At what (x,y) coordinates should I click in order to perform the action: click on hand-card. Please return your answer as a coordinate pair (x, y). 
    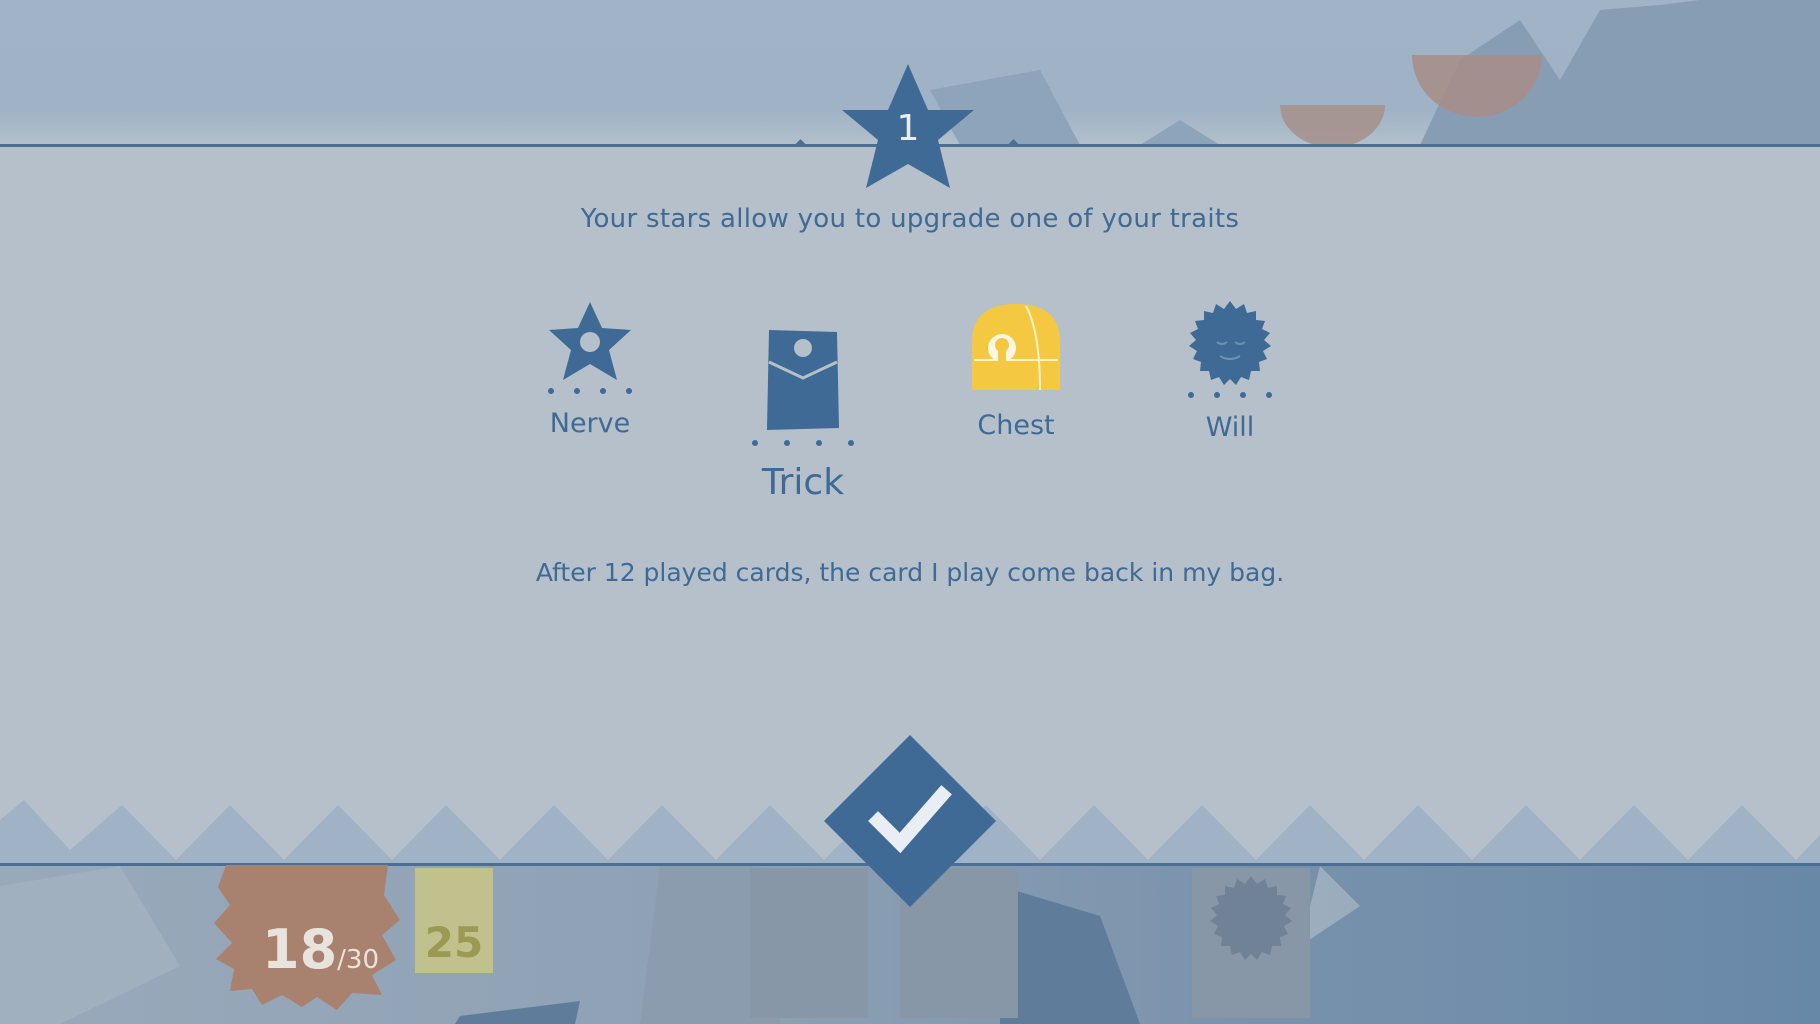
    Looking at the image, I should click on (1251, 943).